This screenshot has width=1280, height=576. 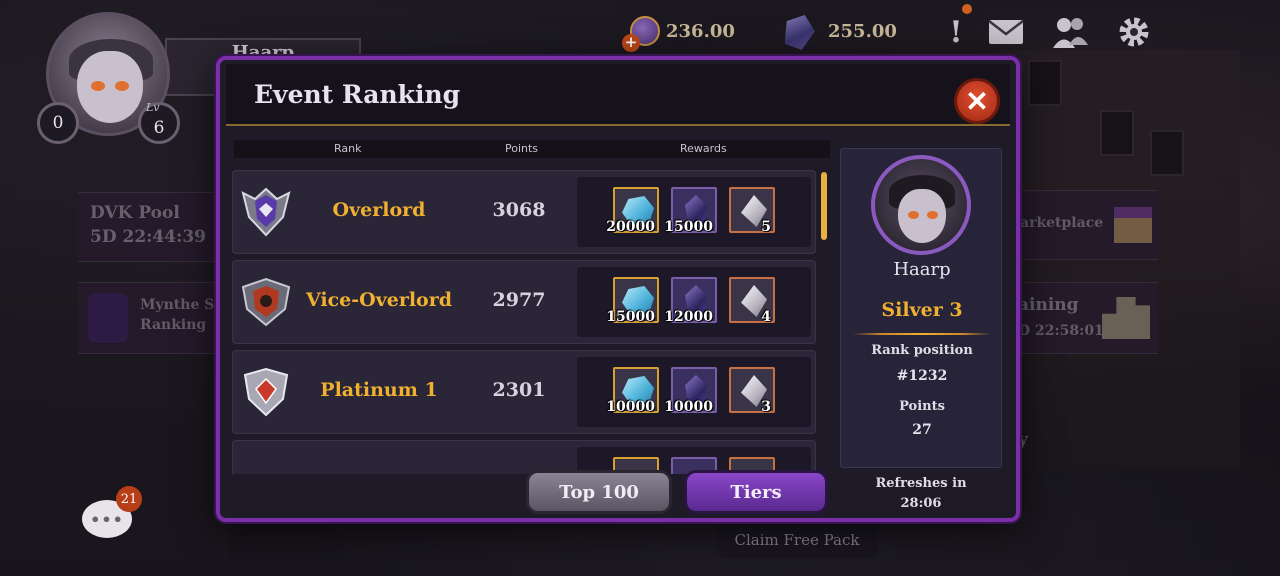 What do you see at coordinates (1070, 32) in the screenshot?
I see `friends-icon` at bounding box center [1070, 32].